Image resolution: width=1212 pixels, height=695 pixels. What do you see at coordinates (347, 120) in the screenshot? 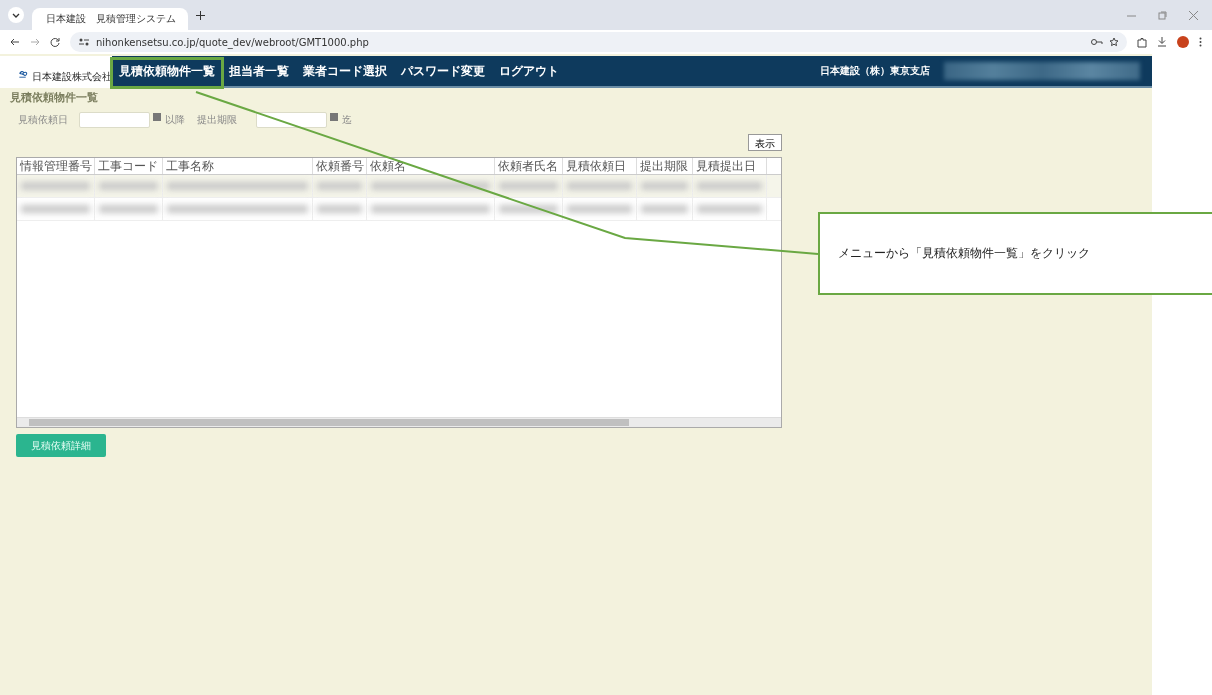
I see `range-label: 迄` at bounding box center [347, 120].